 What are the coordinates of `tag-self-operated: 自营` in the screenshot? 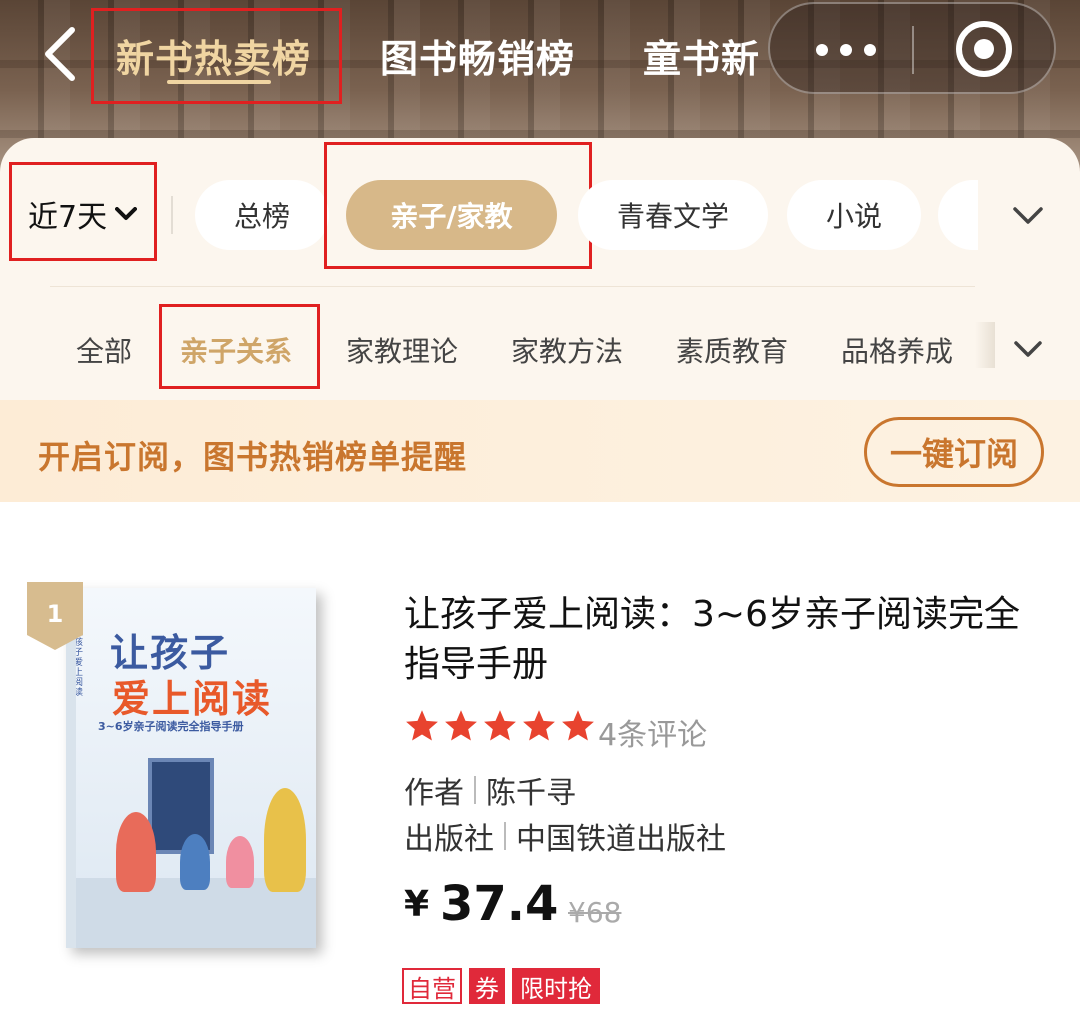 It's located at (432, 986).